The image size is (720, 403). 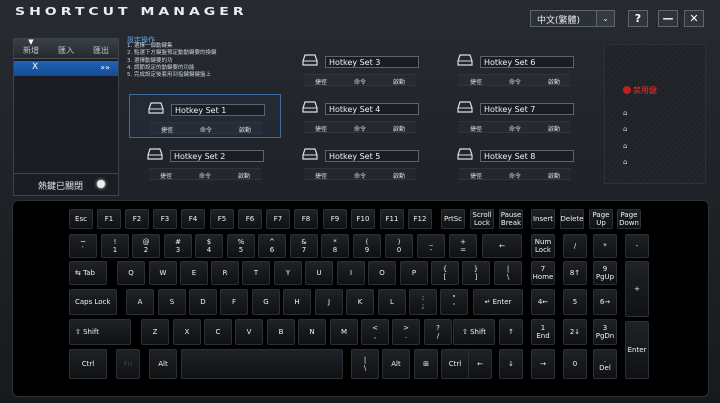 What do you see at coordinates (278, 219) in the screenshot?
I see `keyboard-key: F7` at bounding box center [278, 219].